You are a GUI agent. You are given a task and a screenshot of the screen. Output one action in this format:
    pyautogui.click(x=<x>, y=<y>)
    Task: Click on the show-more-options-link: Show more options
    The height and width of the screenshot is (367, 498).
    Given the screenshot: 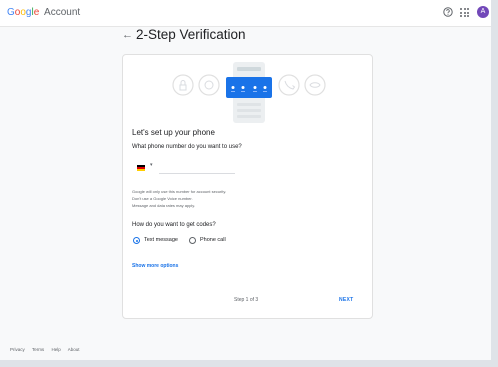 What is the action you would take?
    pyautogui.click(x=155, y=266)
    